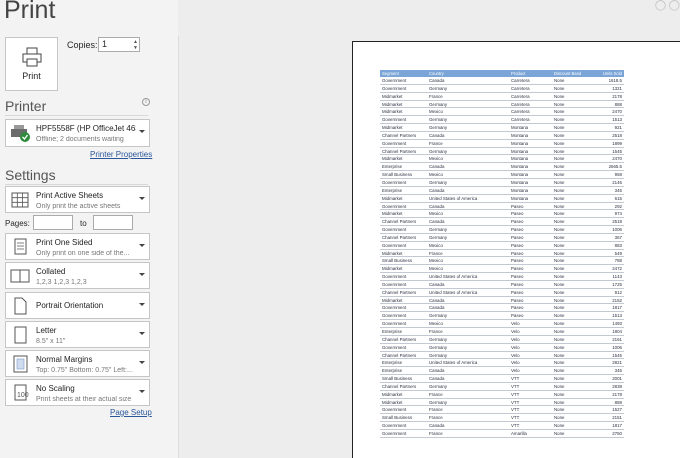 This screenshot has height=458, width=680. What do you see at coordinates (82, 45) in the screenshot?
I see `copies-label: Copies:` at bounding box center [82, 45].